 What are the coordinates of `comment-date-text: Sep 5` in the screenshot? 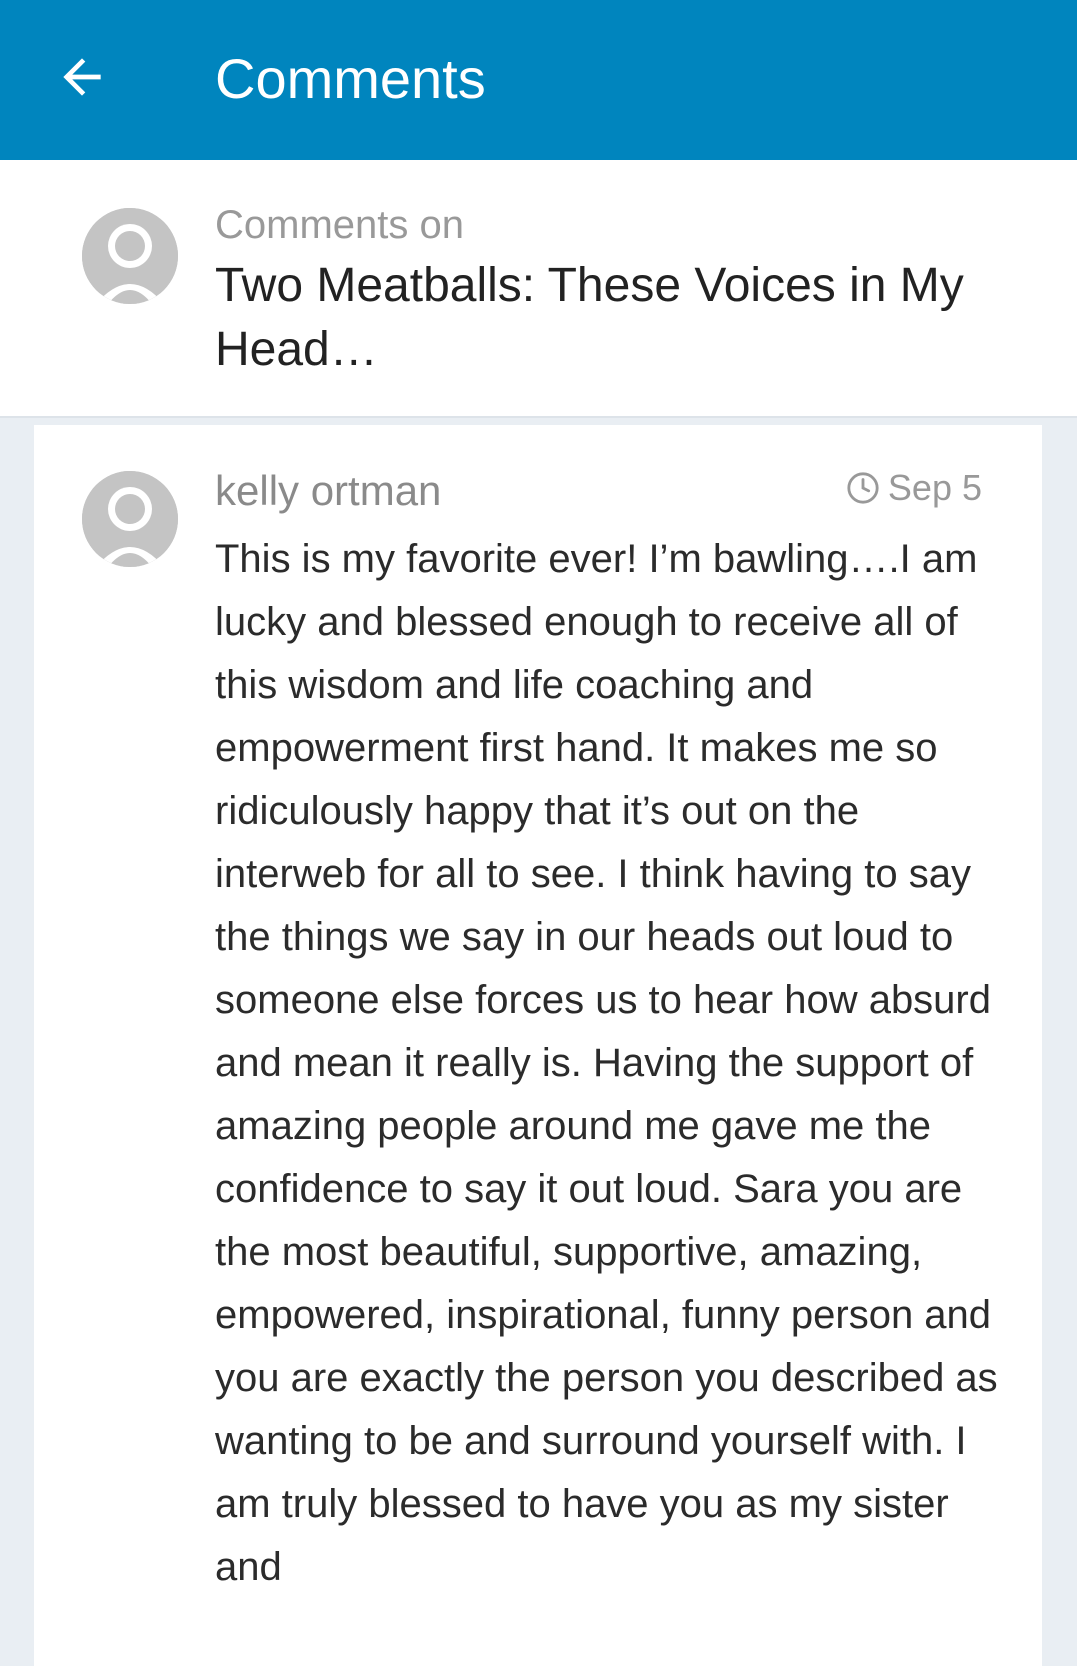 It's located at (934, 487).